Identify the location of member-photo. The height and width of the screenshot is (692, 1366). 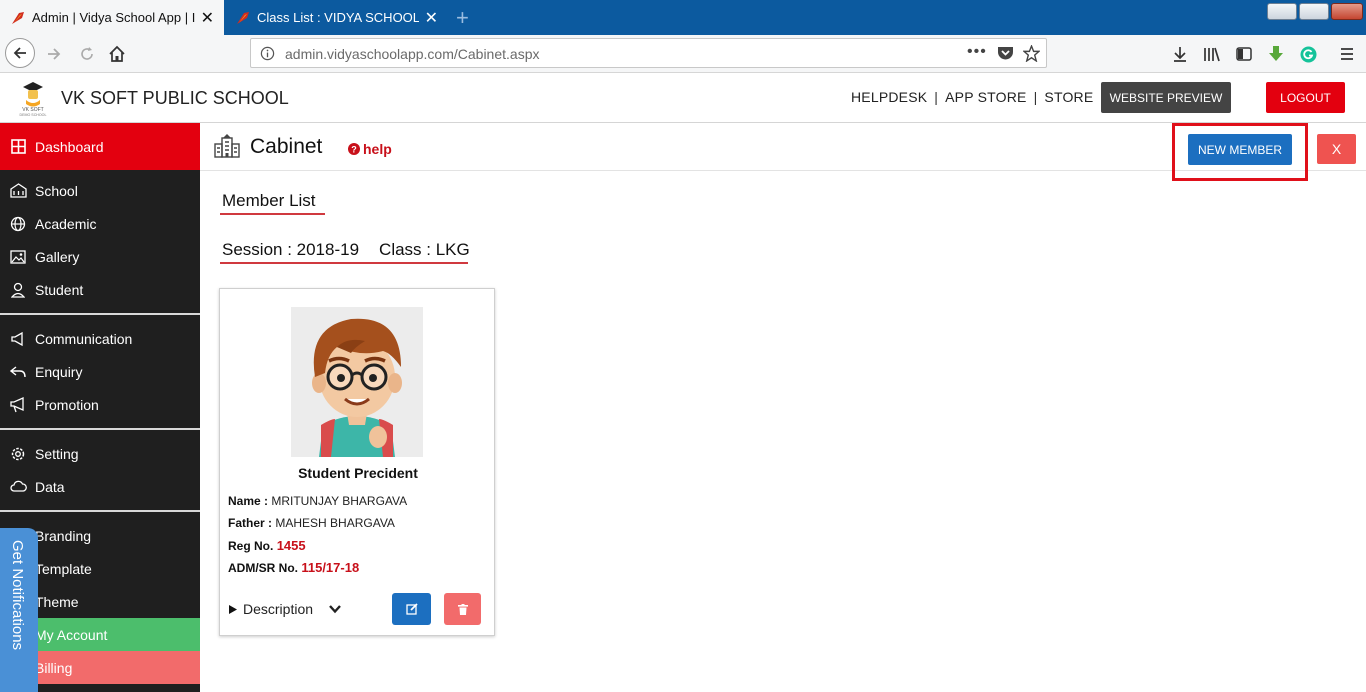
(357, 382).